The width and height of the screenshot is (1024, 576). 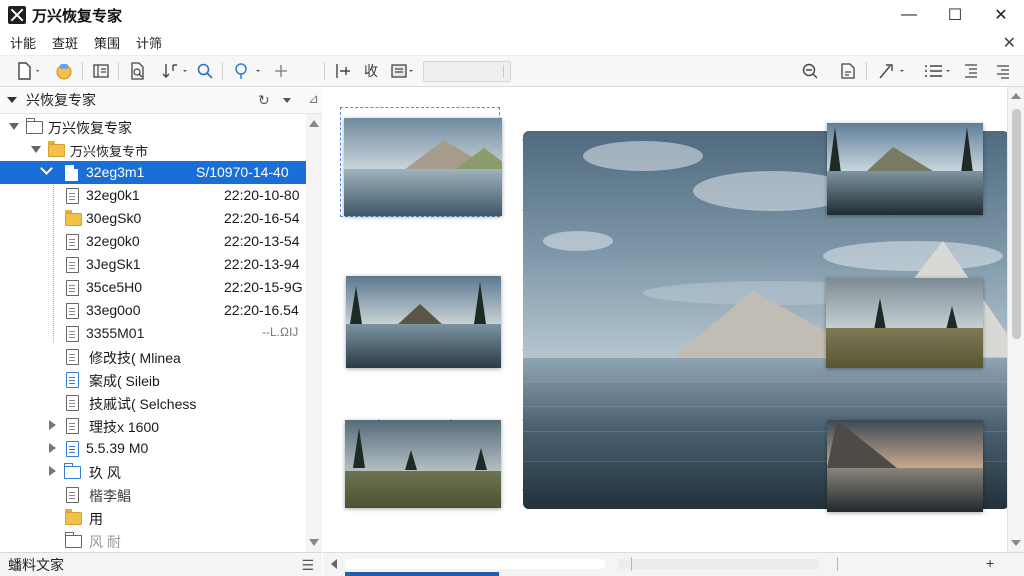 I want to click on minimize-button: —, so click(x=909, y=15).